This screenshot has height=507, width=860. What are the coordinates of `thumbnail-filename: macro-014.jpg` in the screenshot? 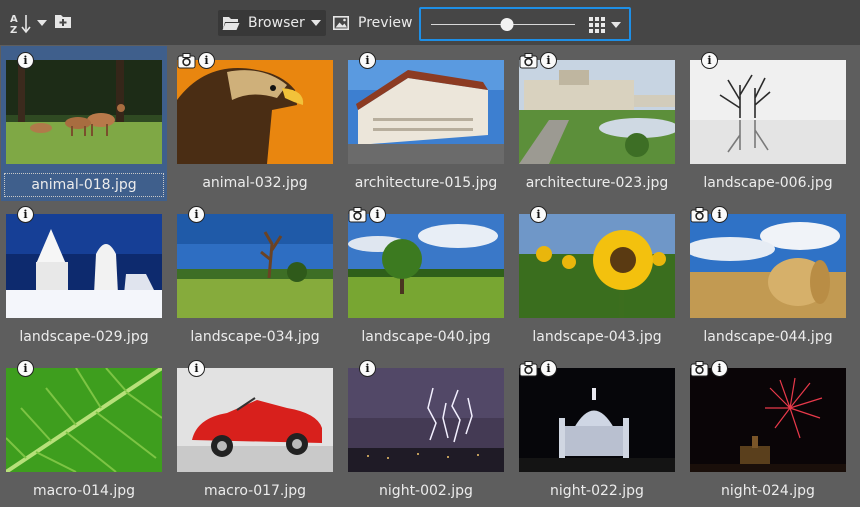 It's located at (84, 491).